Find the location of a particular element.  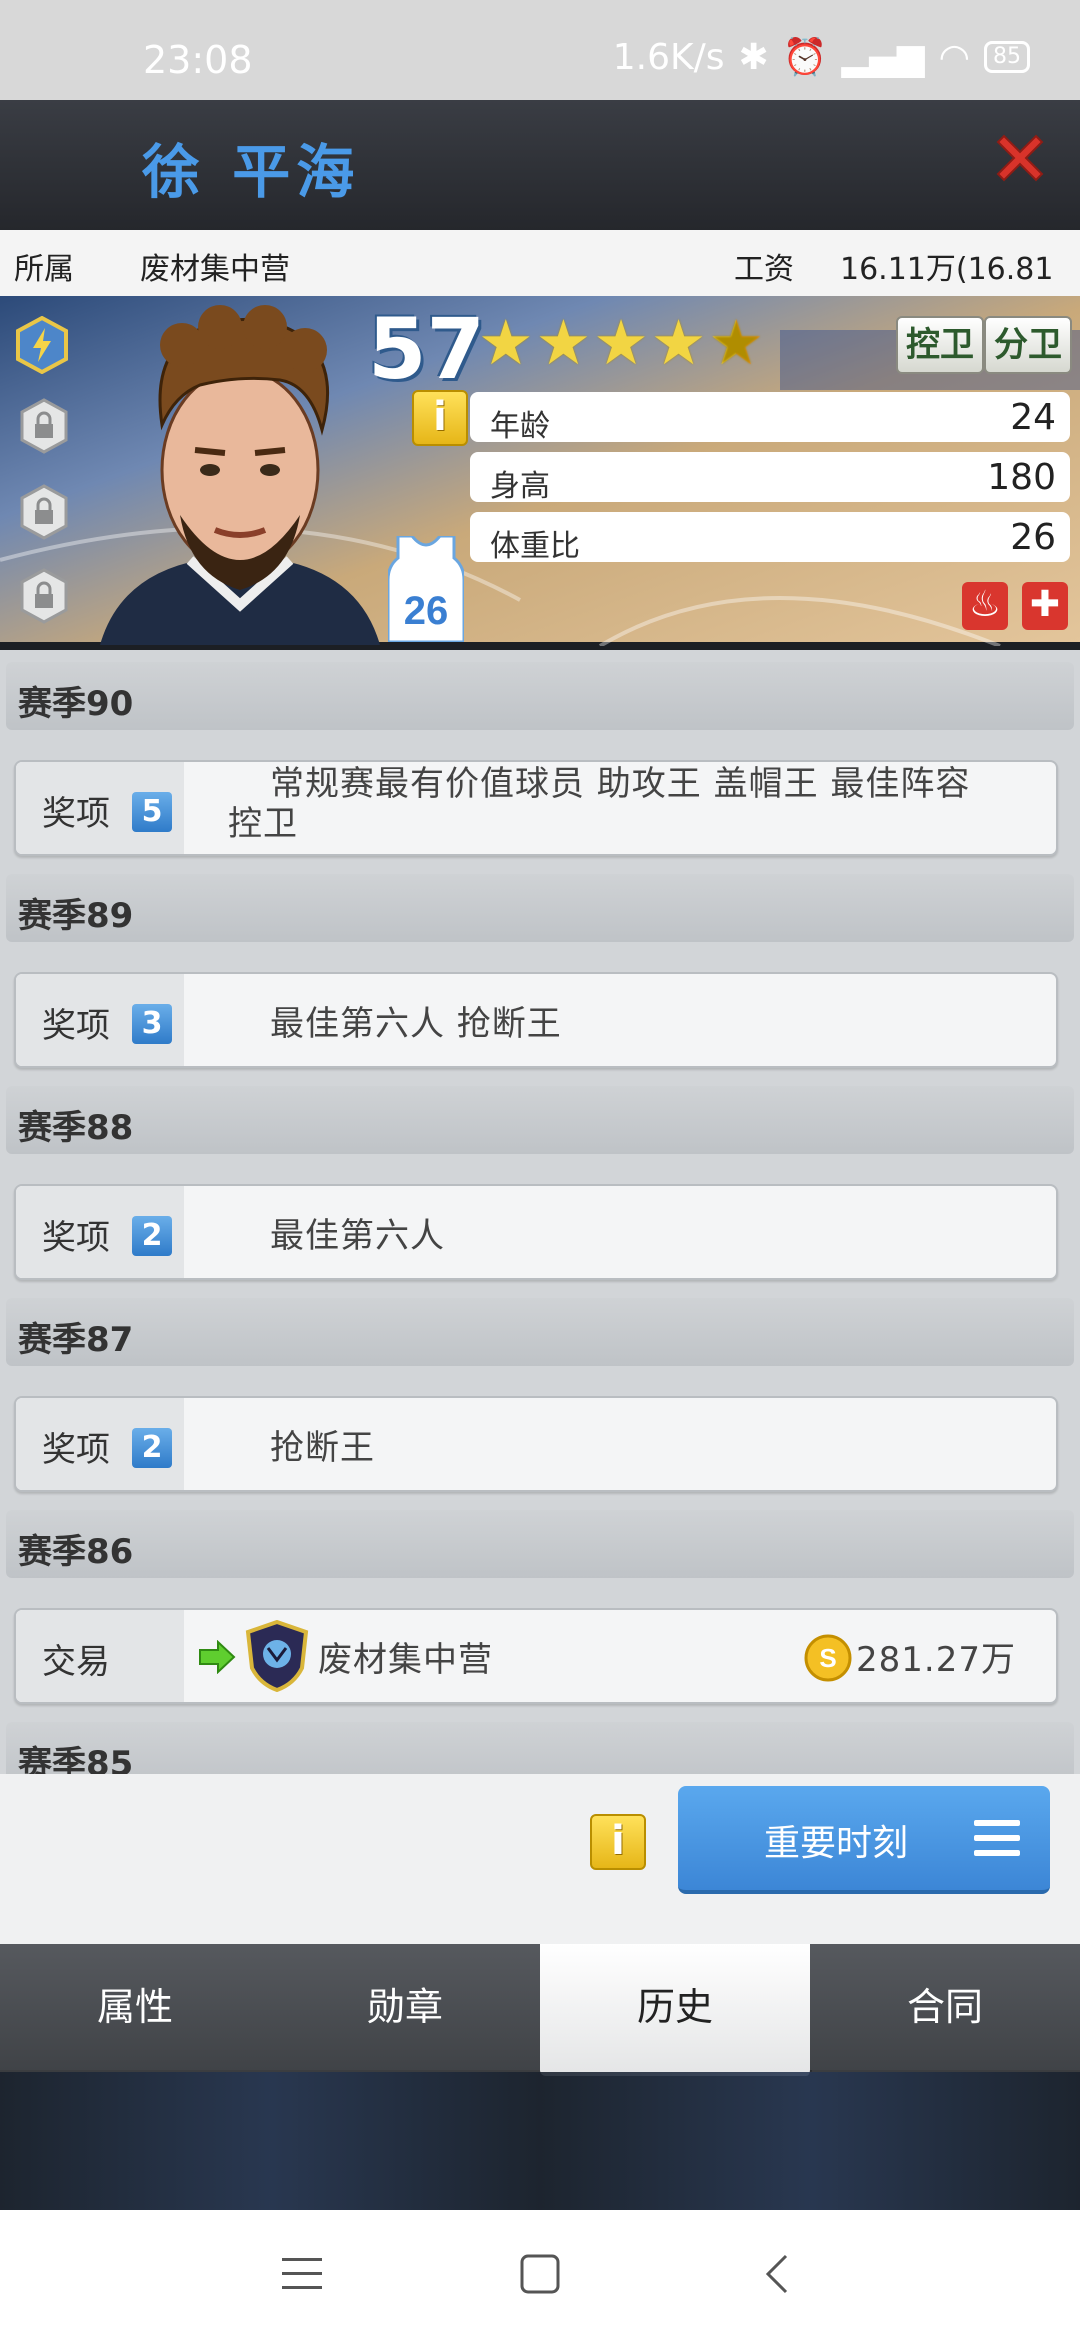

key-moments-button: 重要时刻 is located at coordinates (864, 1840).